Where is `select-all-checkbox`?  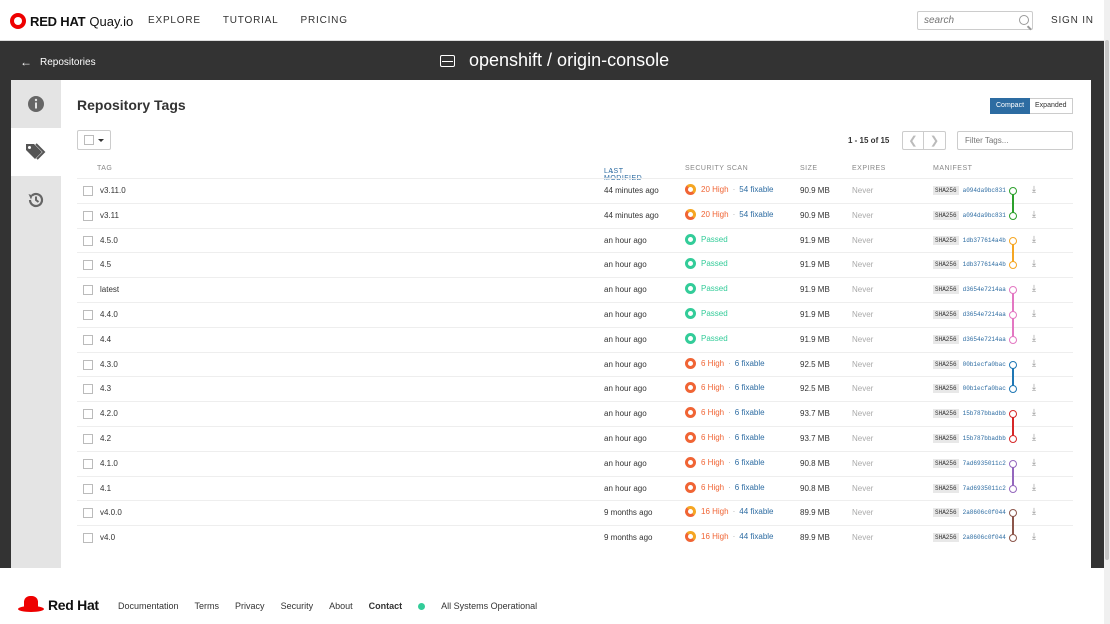 select-all-checkbox is located at coordinates (89, 140).